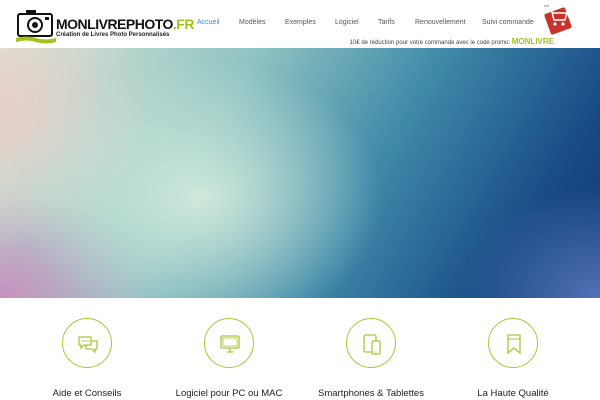  I want to click on logo-wordmark: MONLIVREPHOTO.FR, so click(125, 24).